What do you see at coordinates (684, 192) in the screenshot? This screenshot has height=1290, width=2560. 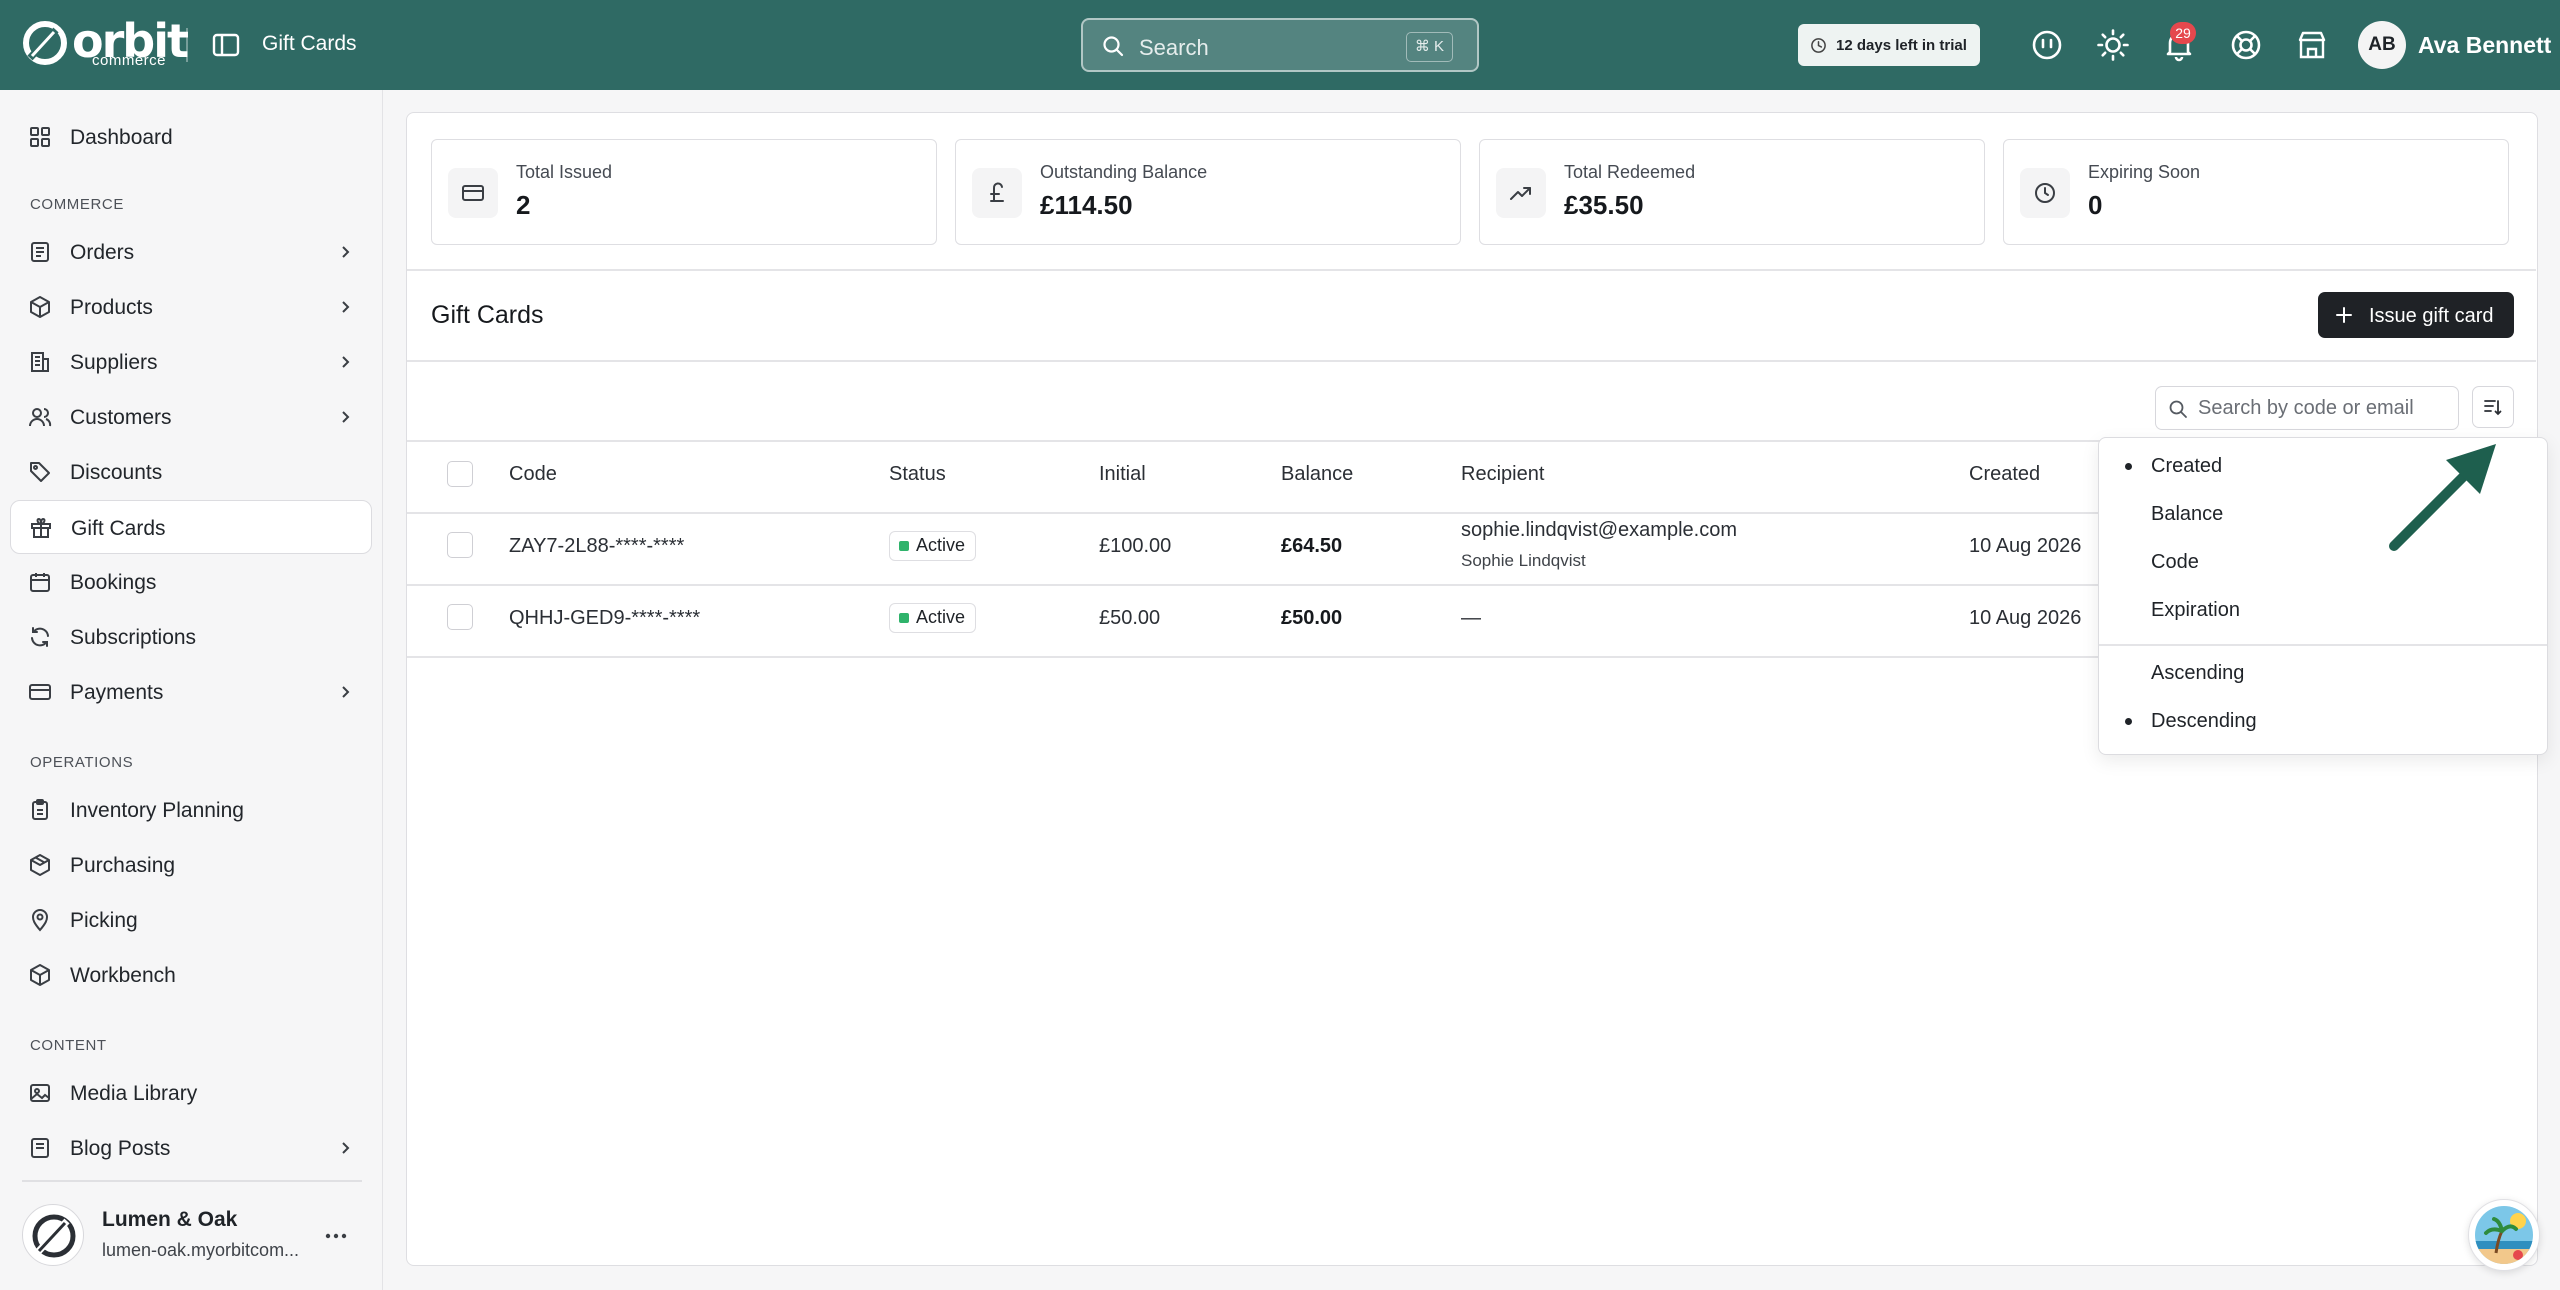 I see `stat-card-total-issued: Total Issued 2` at bounding box center [684, 192].